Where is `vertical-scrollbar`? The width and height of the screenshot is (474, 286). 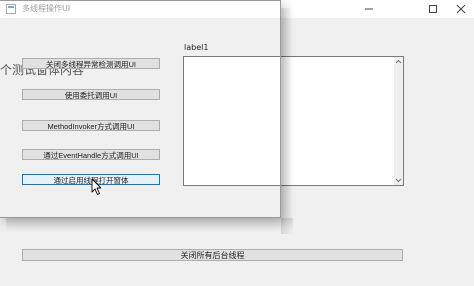
vertical-scrollbar is located at coordinates (398, 121).